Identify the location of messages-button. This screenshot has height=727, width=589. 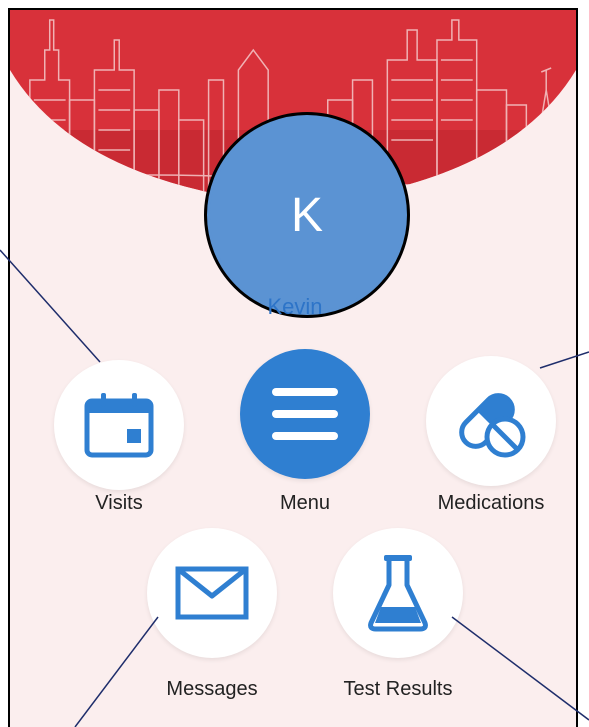
(212, 593).